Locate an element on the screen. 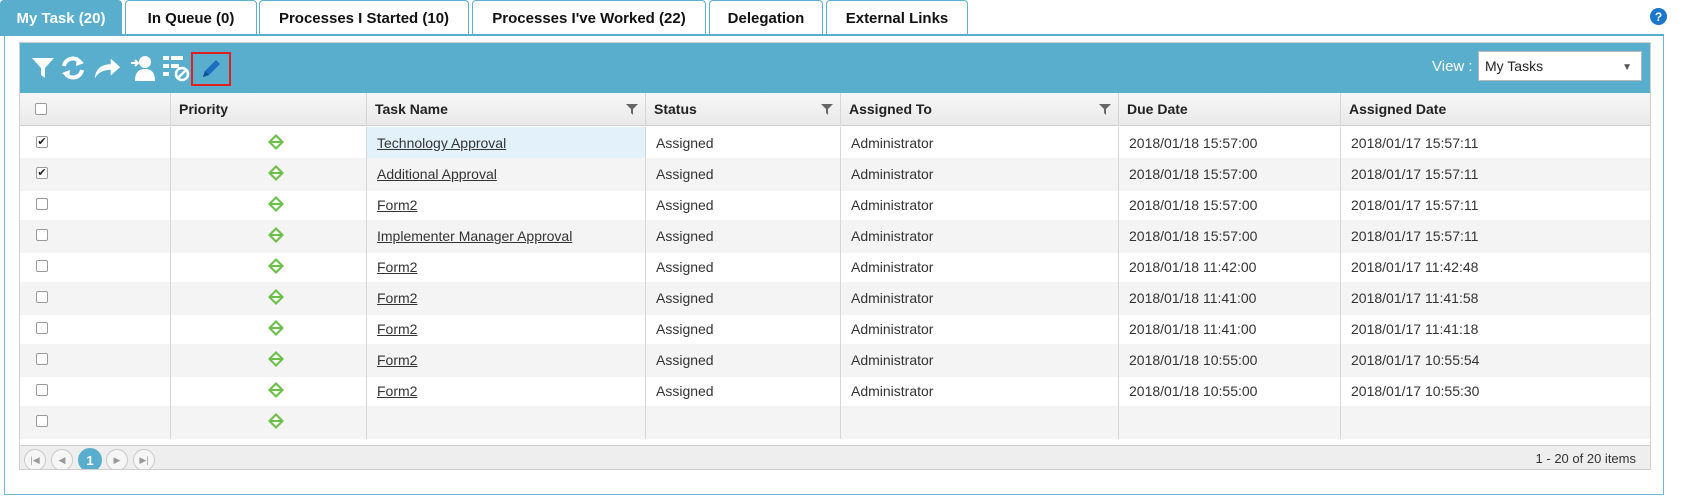 The image size is (1683, 496). last-page-icon: ▶| is located at coordinates (144, 459).